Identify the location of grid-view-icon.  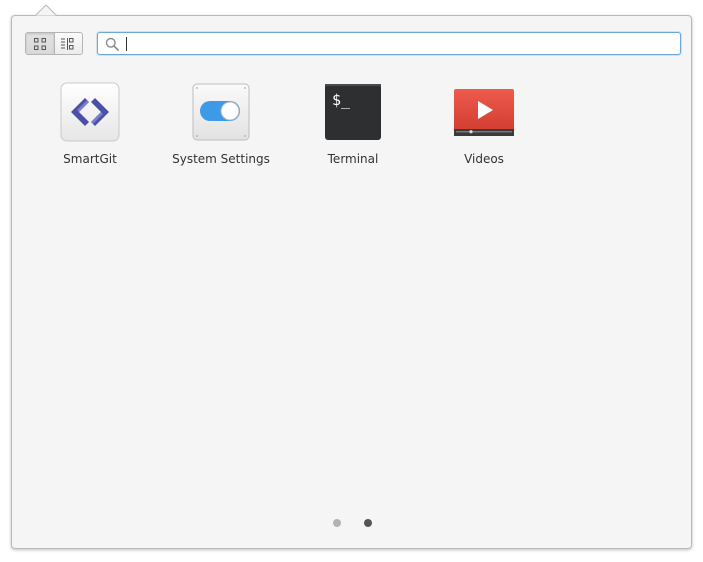
(39, 43).